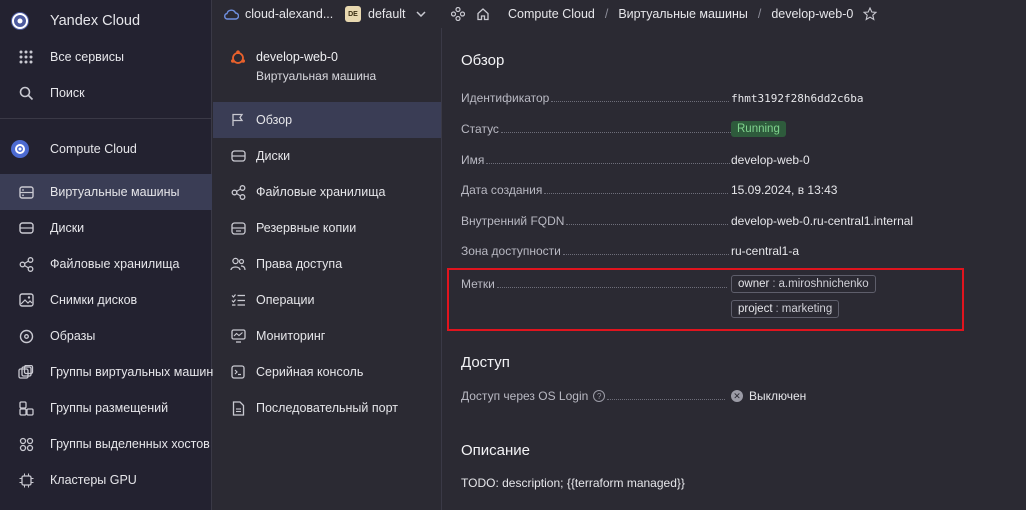 Image resolution: width=1026 pixels, height=510 pixels. What do you see at coordinates (551, 14) in the screenshot?
I see `breadcrumb-compute-cloud: Compute Cloud` at bounding box center [551, 14].